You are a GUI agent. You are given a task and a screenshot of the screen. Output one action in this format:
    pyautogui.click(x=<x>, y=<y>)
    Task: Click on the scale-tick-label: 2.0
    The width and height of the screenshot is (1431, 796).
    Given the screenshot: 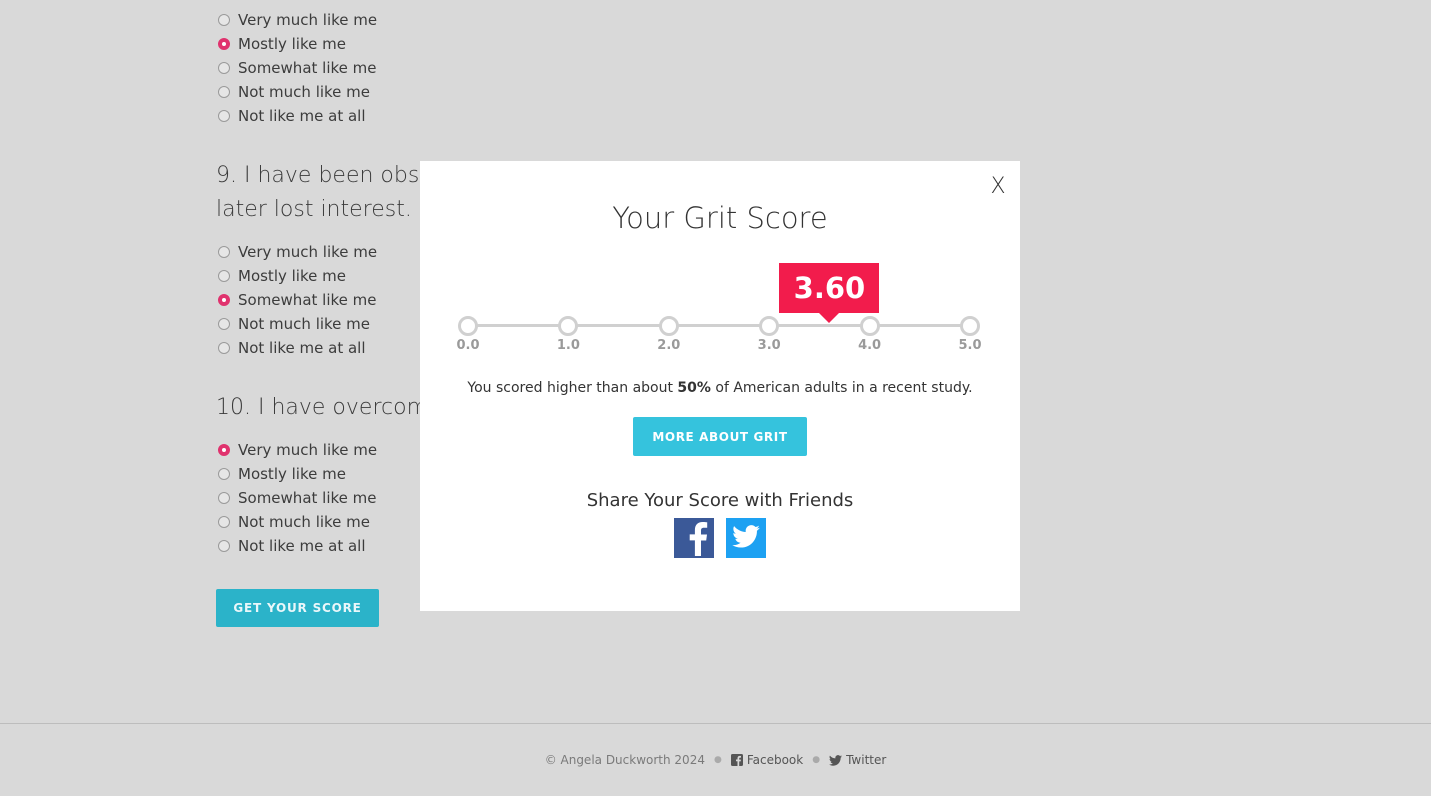 What is the action you would take?
    pyautogui.click(x=669, y=345)
    